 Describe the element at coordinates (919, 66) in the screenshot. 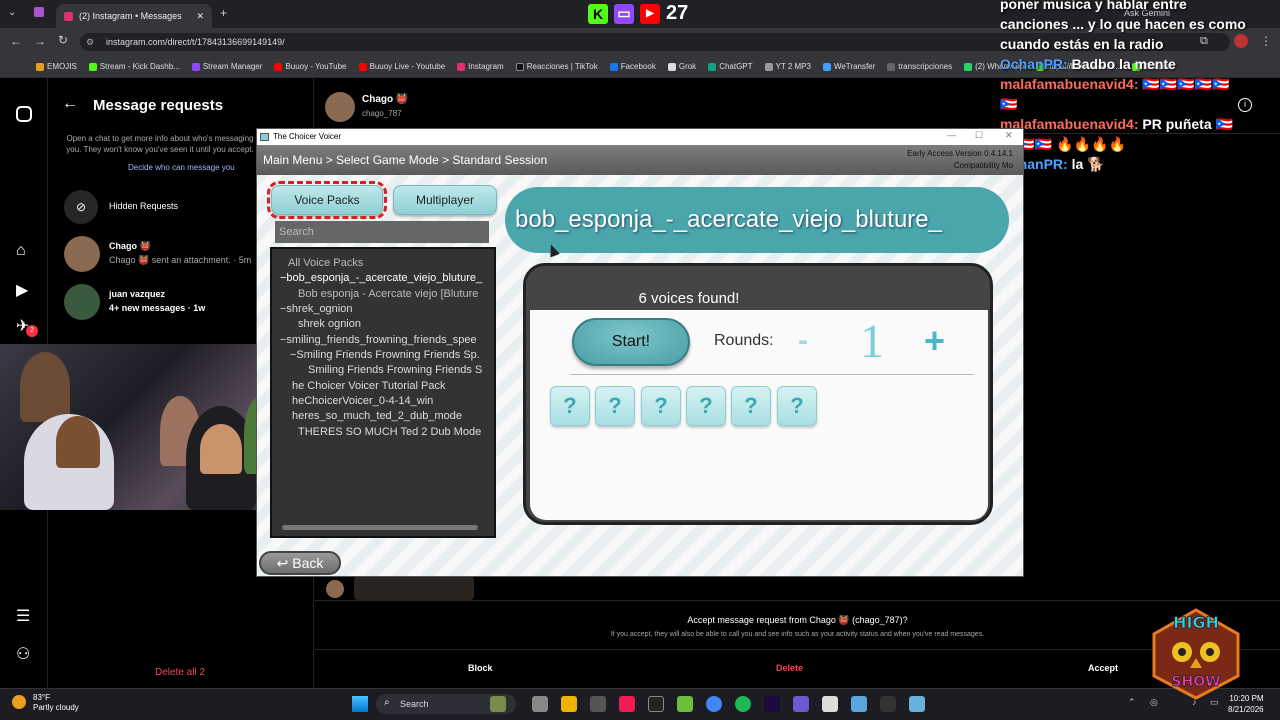

I see `bookmark-item: transcripciones` at that location.